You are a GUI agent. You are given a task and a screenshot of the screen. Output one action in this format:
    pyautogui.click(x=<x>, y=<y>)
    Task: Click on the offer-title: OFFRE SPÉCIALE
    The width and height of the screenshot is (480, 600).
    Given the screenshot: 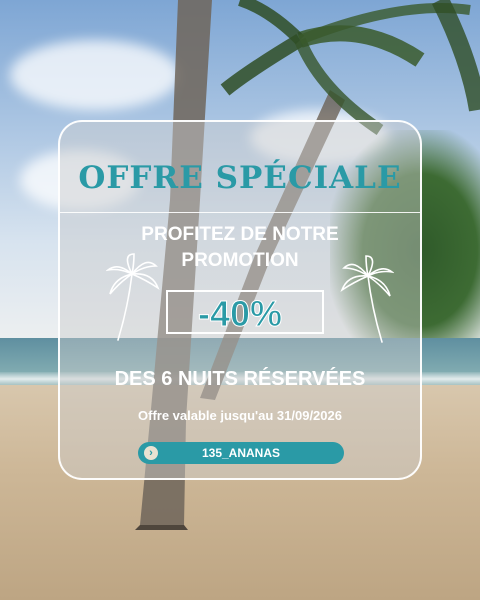 What is the action you would take?
    pyautogui.click(x=240, y=178)
    